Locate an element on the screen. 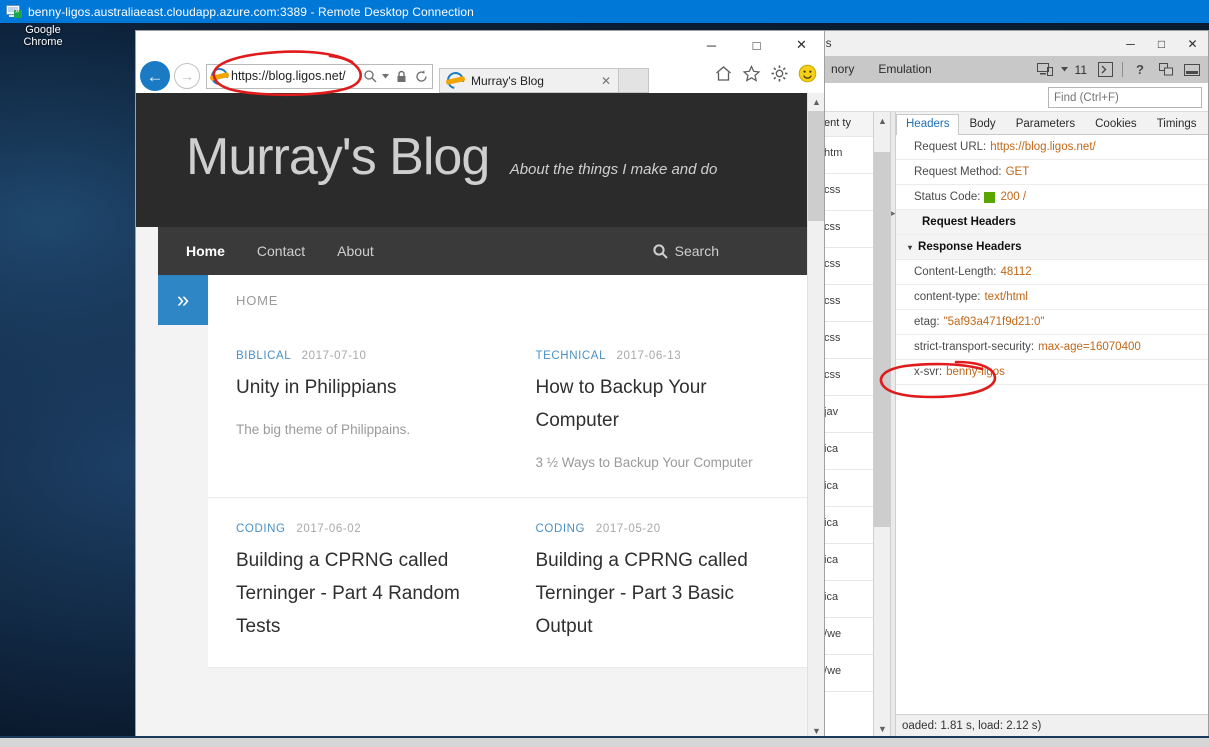 This screenshot has height=747, width=1209. header-row-request-url: Request URL: https://blog.ligos.net/ is located at coordinates (1052, 147).